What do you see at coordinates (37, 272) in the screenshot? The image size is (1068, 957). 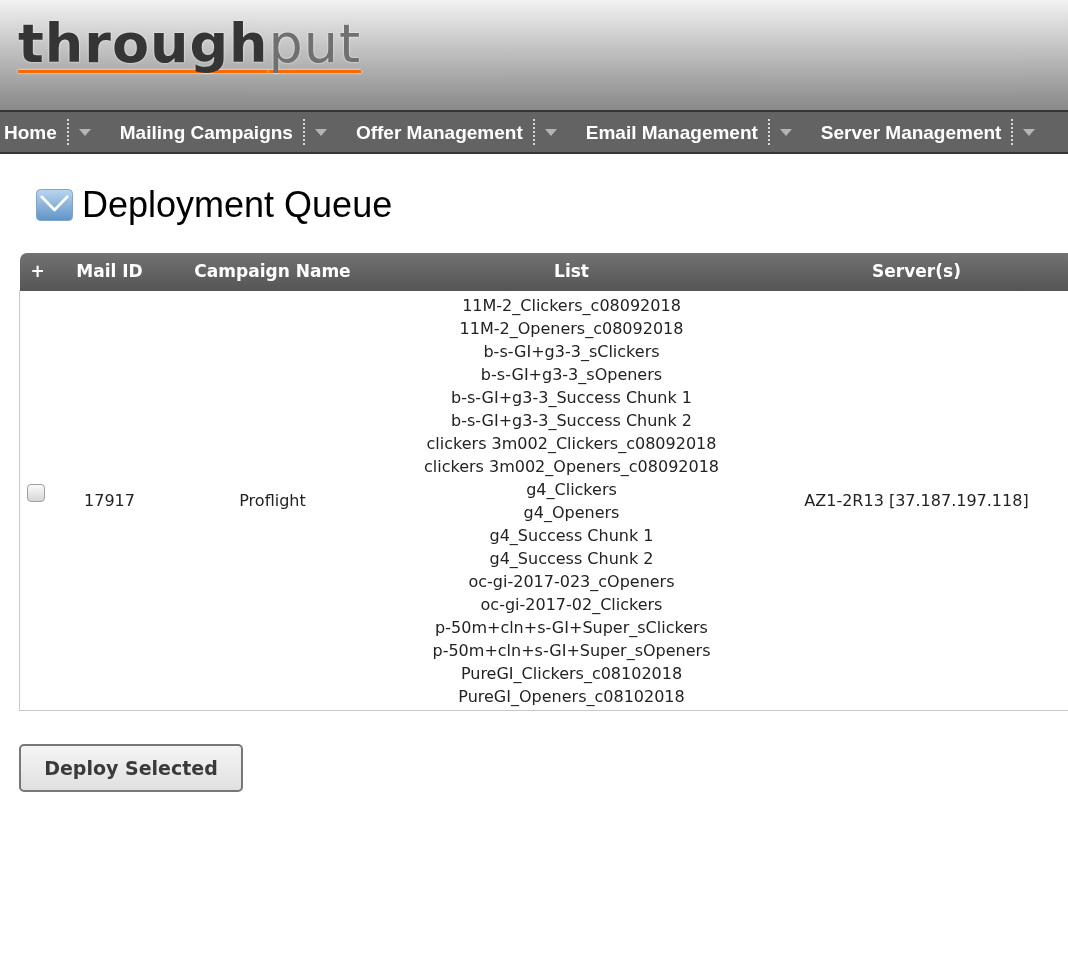 I see `column-header: +` at bounding box center [37, 272].